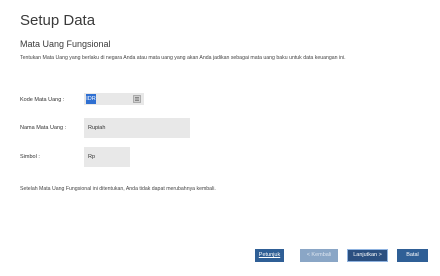  I want to click on page-title: Setup Data, so click(58, 20).